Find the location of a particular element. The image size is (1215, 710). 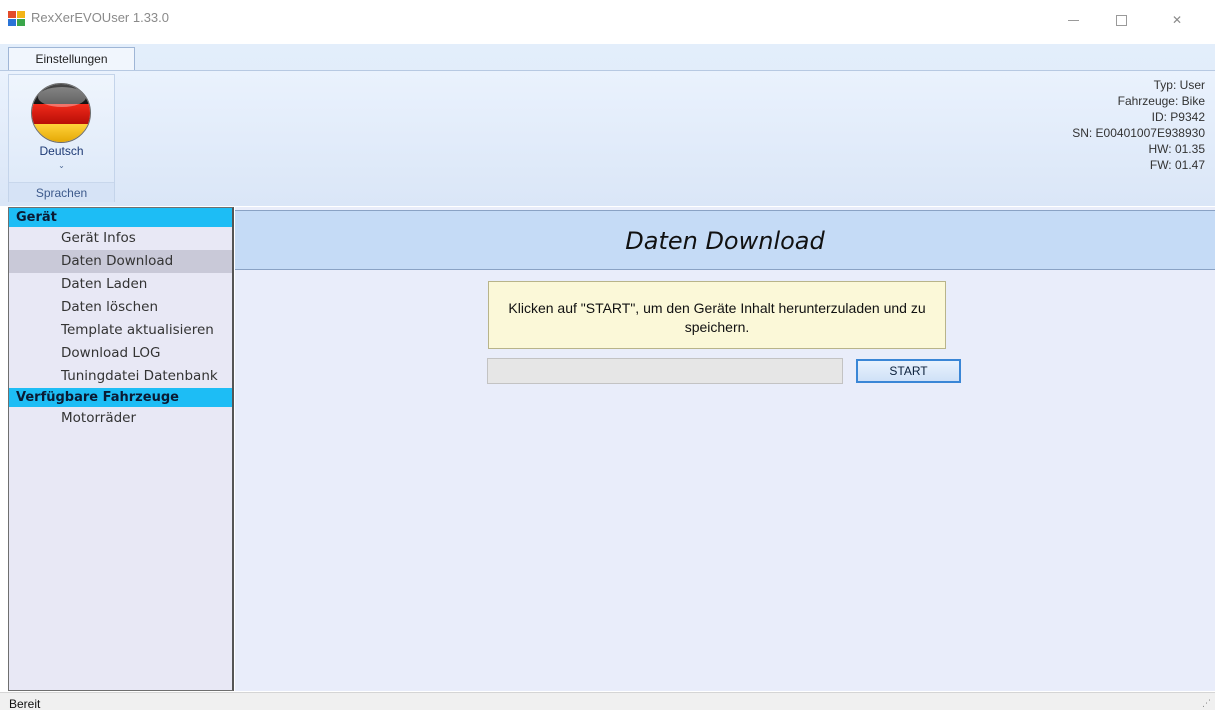

maximize-icon is located at coordinates (1121, 20).